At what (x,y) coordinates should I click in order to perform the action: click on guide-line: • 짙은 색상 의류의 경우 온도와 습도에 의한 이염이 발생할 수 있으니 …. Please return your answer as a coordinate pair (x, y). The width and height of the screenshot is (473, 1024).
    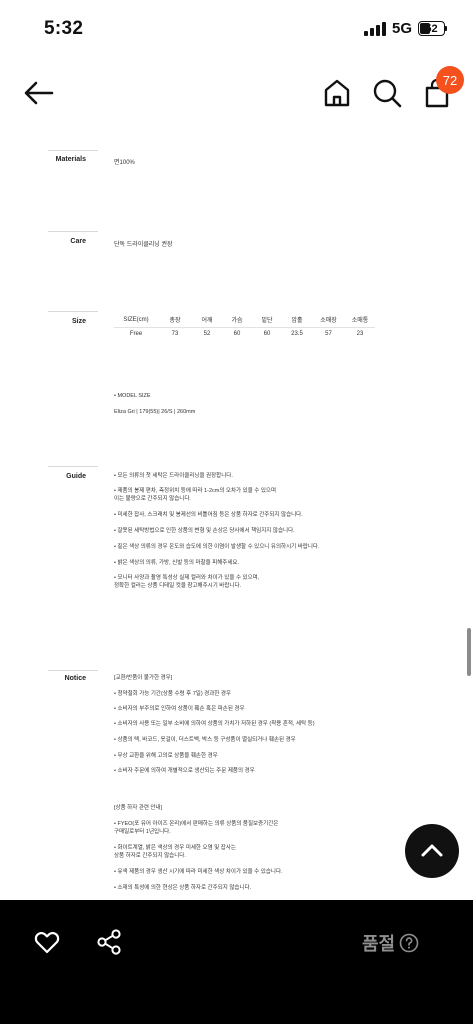
    Looking at the image, I should click on (217, 547).